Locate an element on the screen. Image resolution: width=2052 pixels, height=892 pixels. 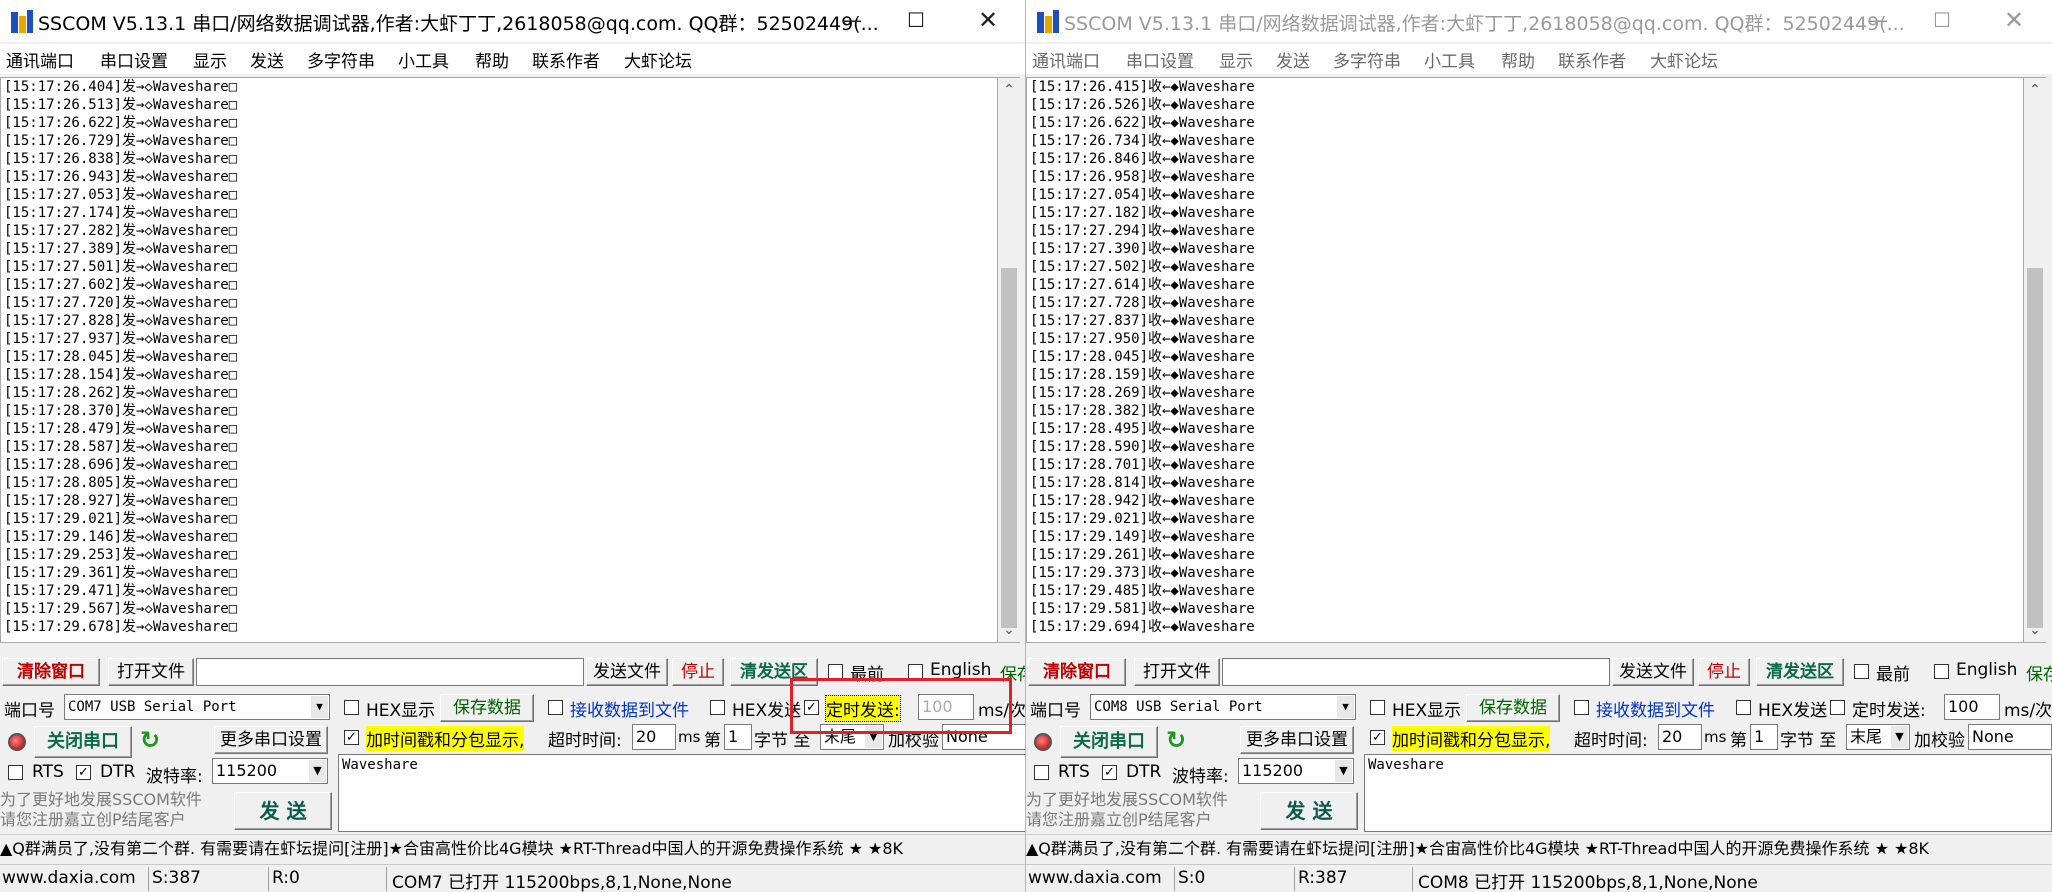
clear-send-area-button: 清发送区 is located at coordinates (1800, 672).